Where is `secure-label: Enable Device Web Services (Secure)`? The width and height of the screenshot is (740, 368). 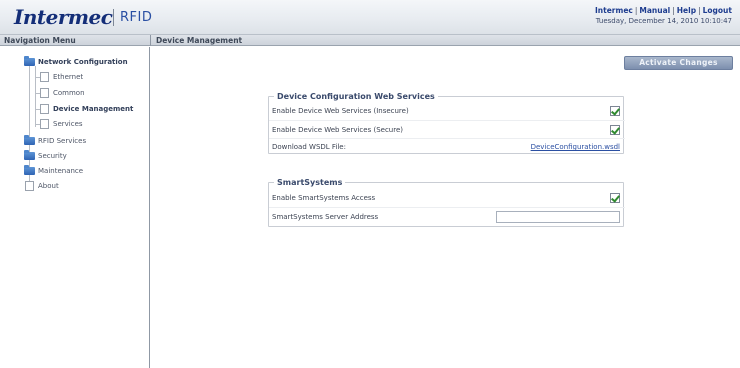 secure-label: Enable Device Web Services (Secure) is located at coordinates (337, 130).